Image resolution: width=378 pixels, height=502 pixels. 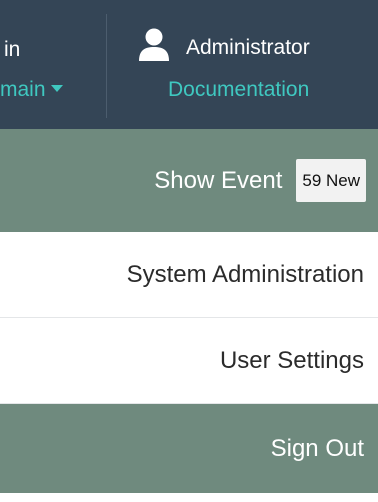 What do you see at coordinates (218, 180) in the screenshot?
I see `show-event-label: Show Event` at bounding box center [218, 180].